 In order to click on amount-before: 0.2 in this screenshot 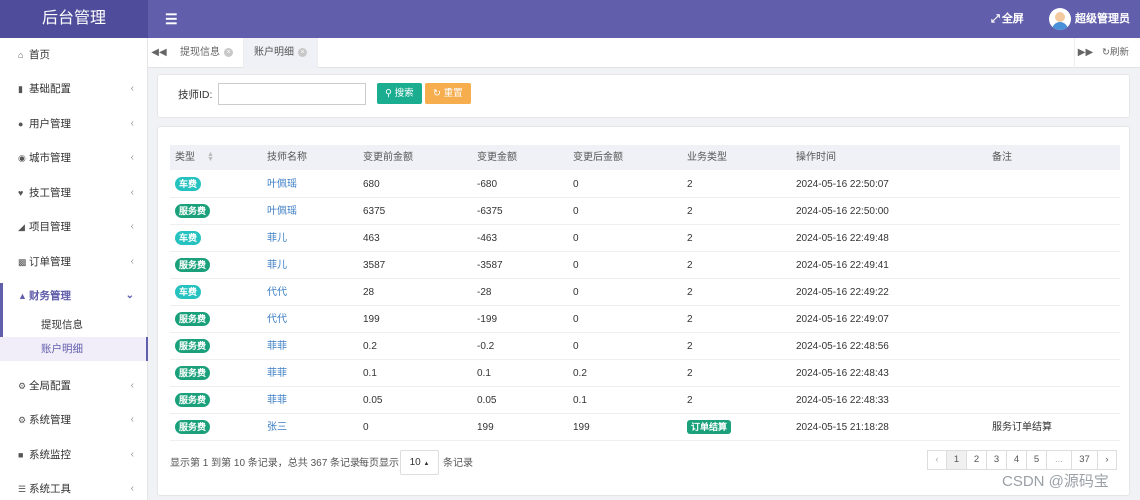, I will do `click(370, 346)`.